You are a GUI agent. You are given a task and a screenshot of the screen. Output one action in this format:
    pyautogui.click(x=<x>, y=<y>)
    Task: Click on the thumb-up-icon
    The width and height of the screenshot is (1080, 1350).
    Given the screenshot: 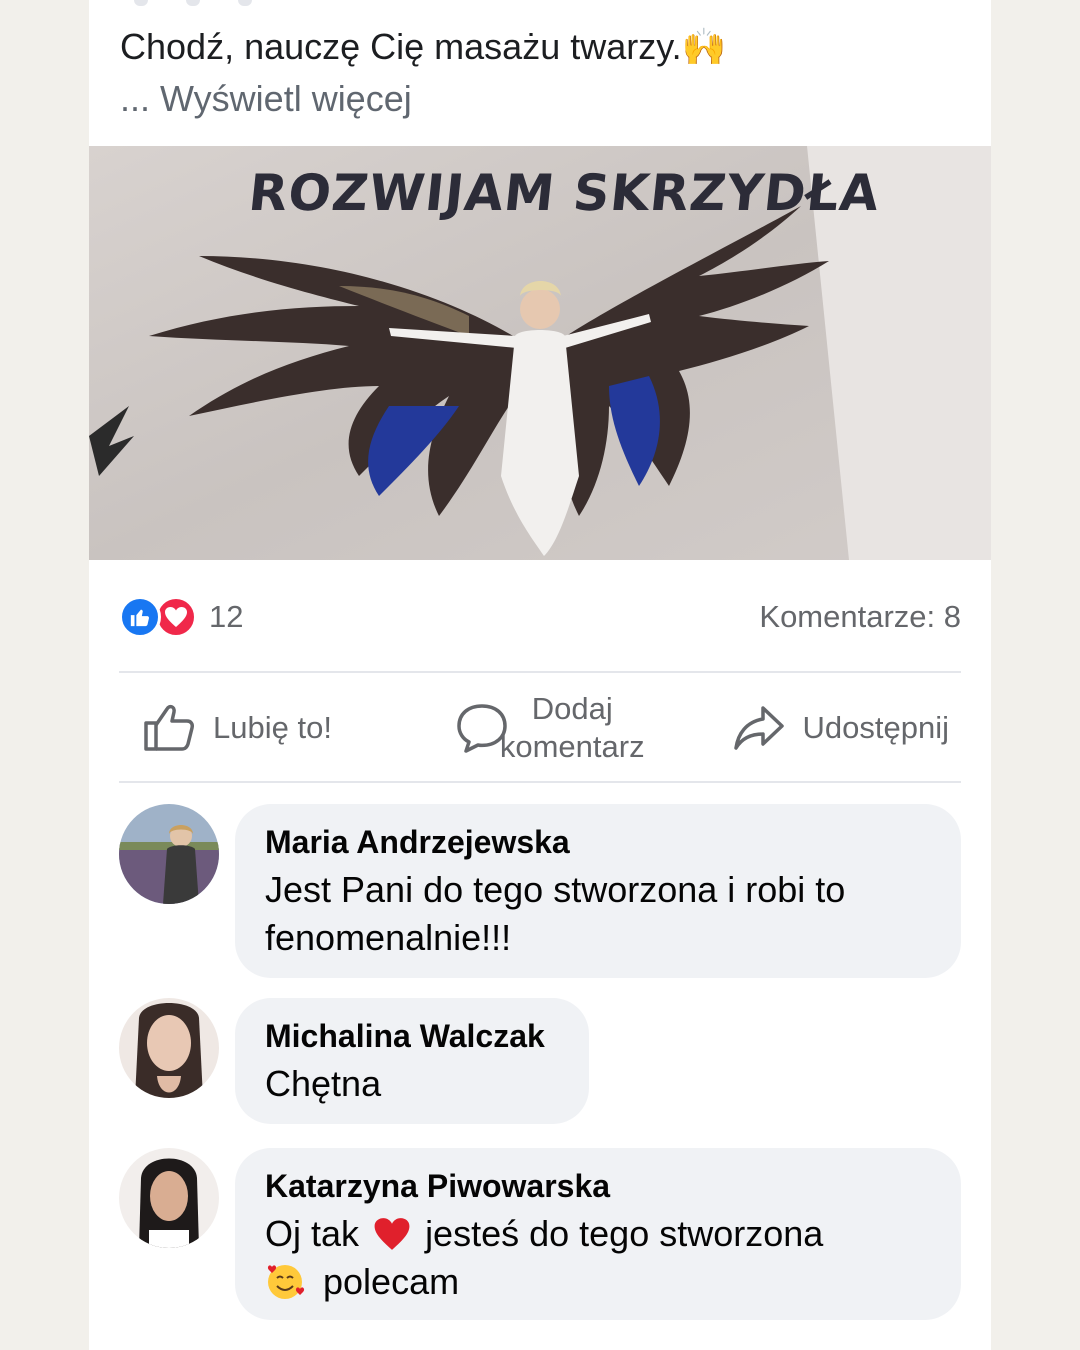 What is the action you would take?
    pyautogui.click(x=169, y=727)
    